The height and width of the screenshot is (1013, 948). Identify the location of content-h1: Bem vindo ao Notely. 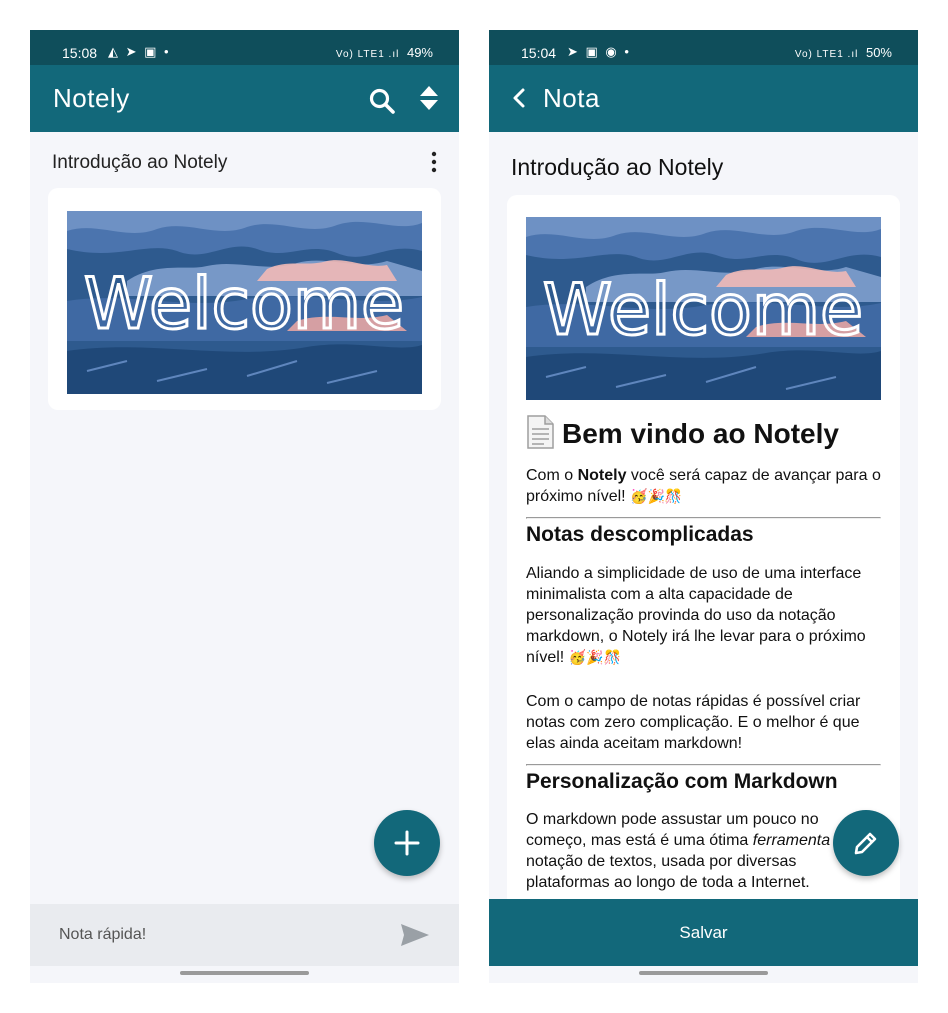
(703, 433).